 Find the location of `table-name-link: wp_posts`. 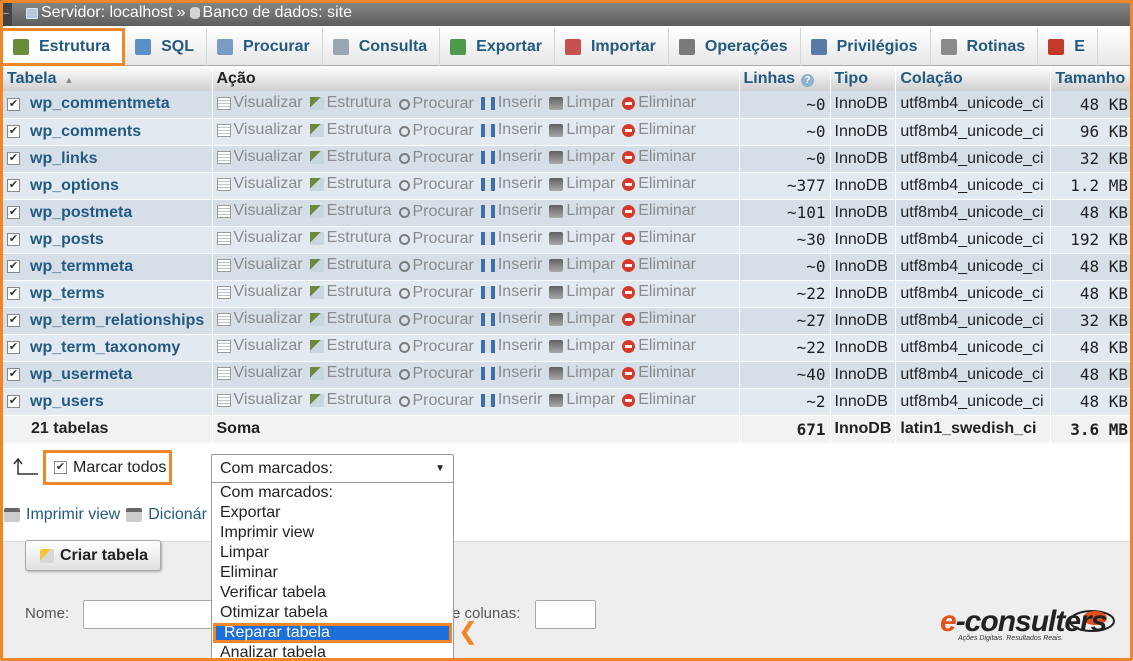

table-name-link: wp_posts is located at coordinates (67, 239).